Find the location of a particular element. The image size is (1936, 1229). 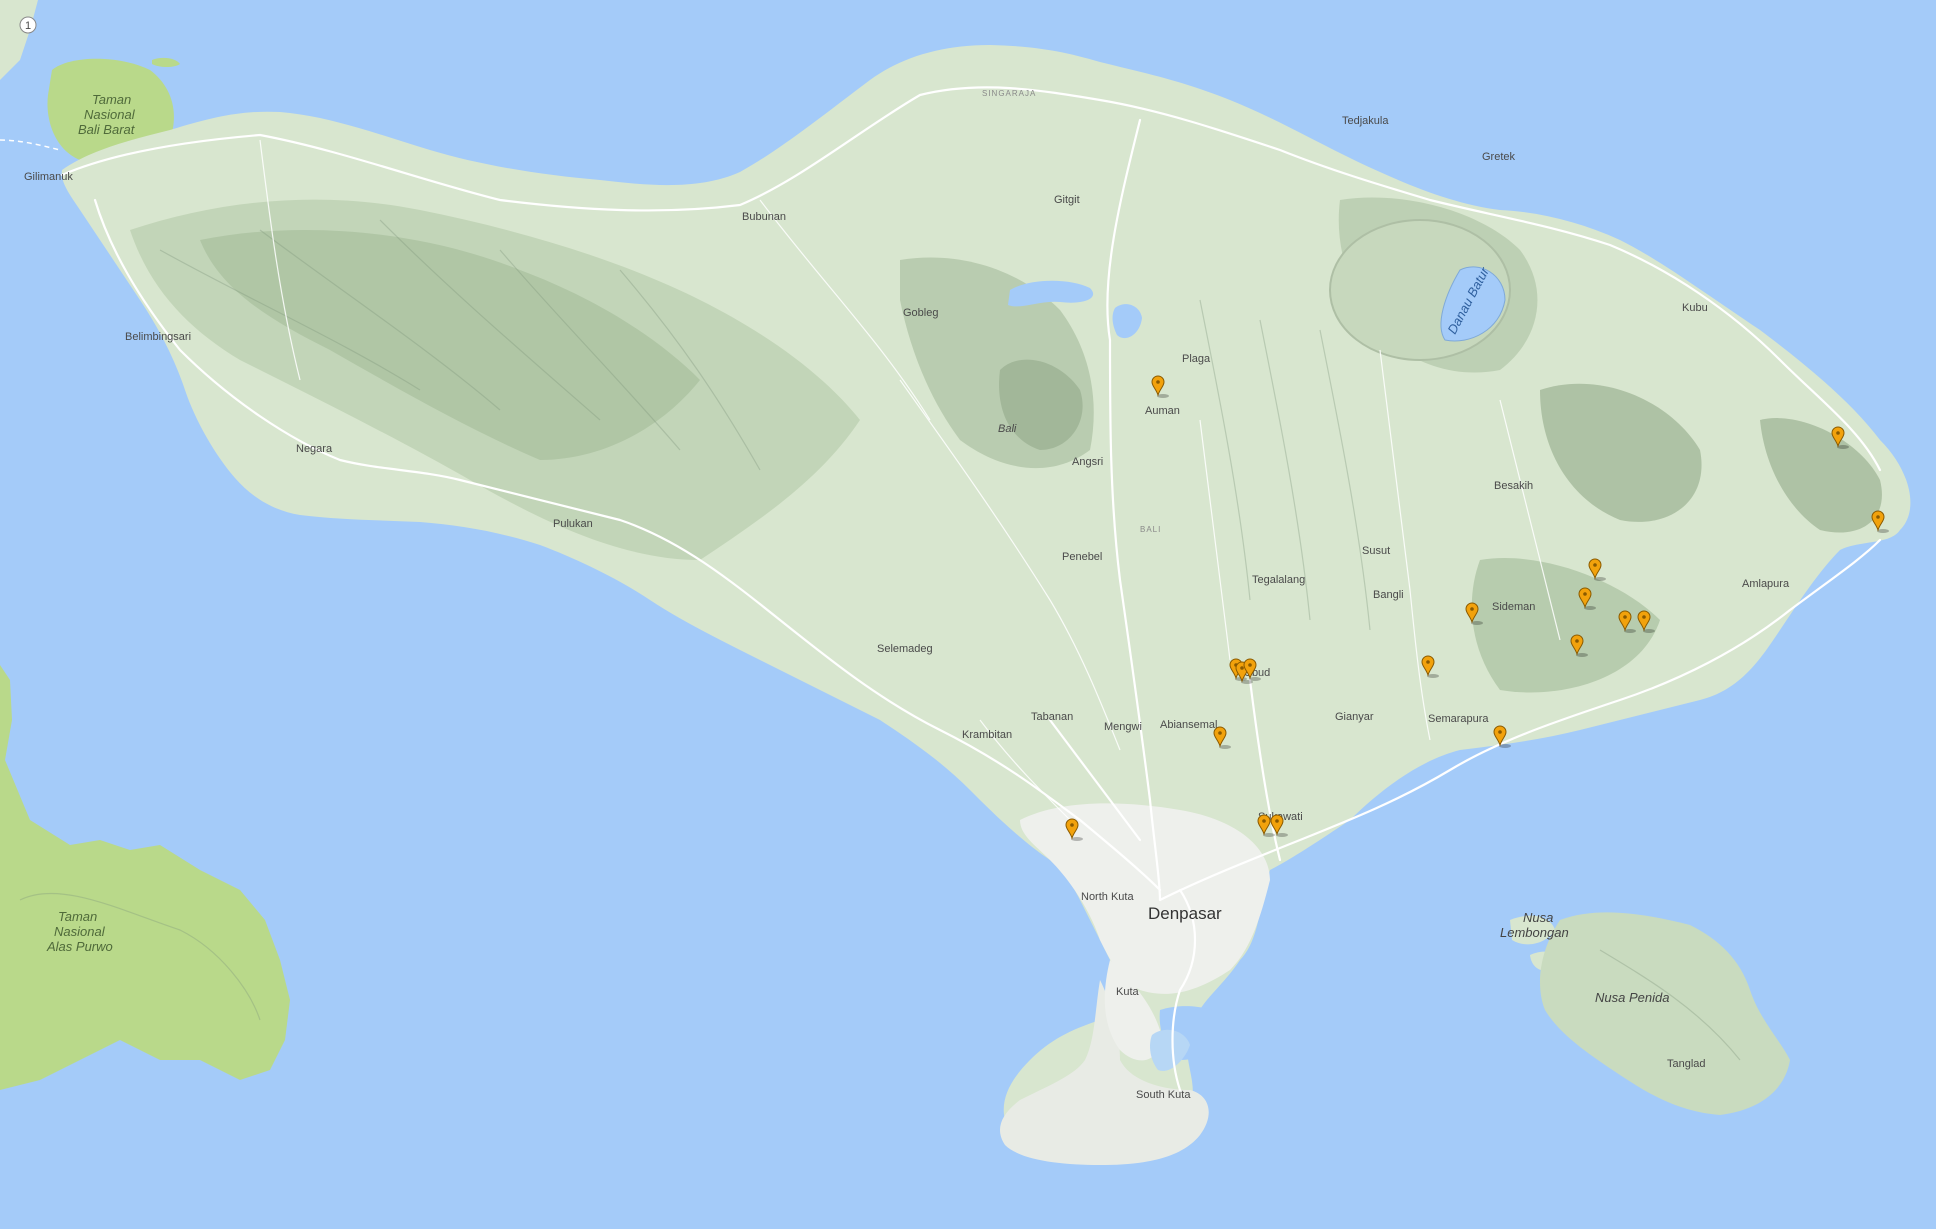

label-bubunan: Bubunan is located at coordinates (764, 217).